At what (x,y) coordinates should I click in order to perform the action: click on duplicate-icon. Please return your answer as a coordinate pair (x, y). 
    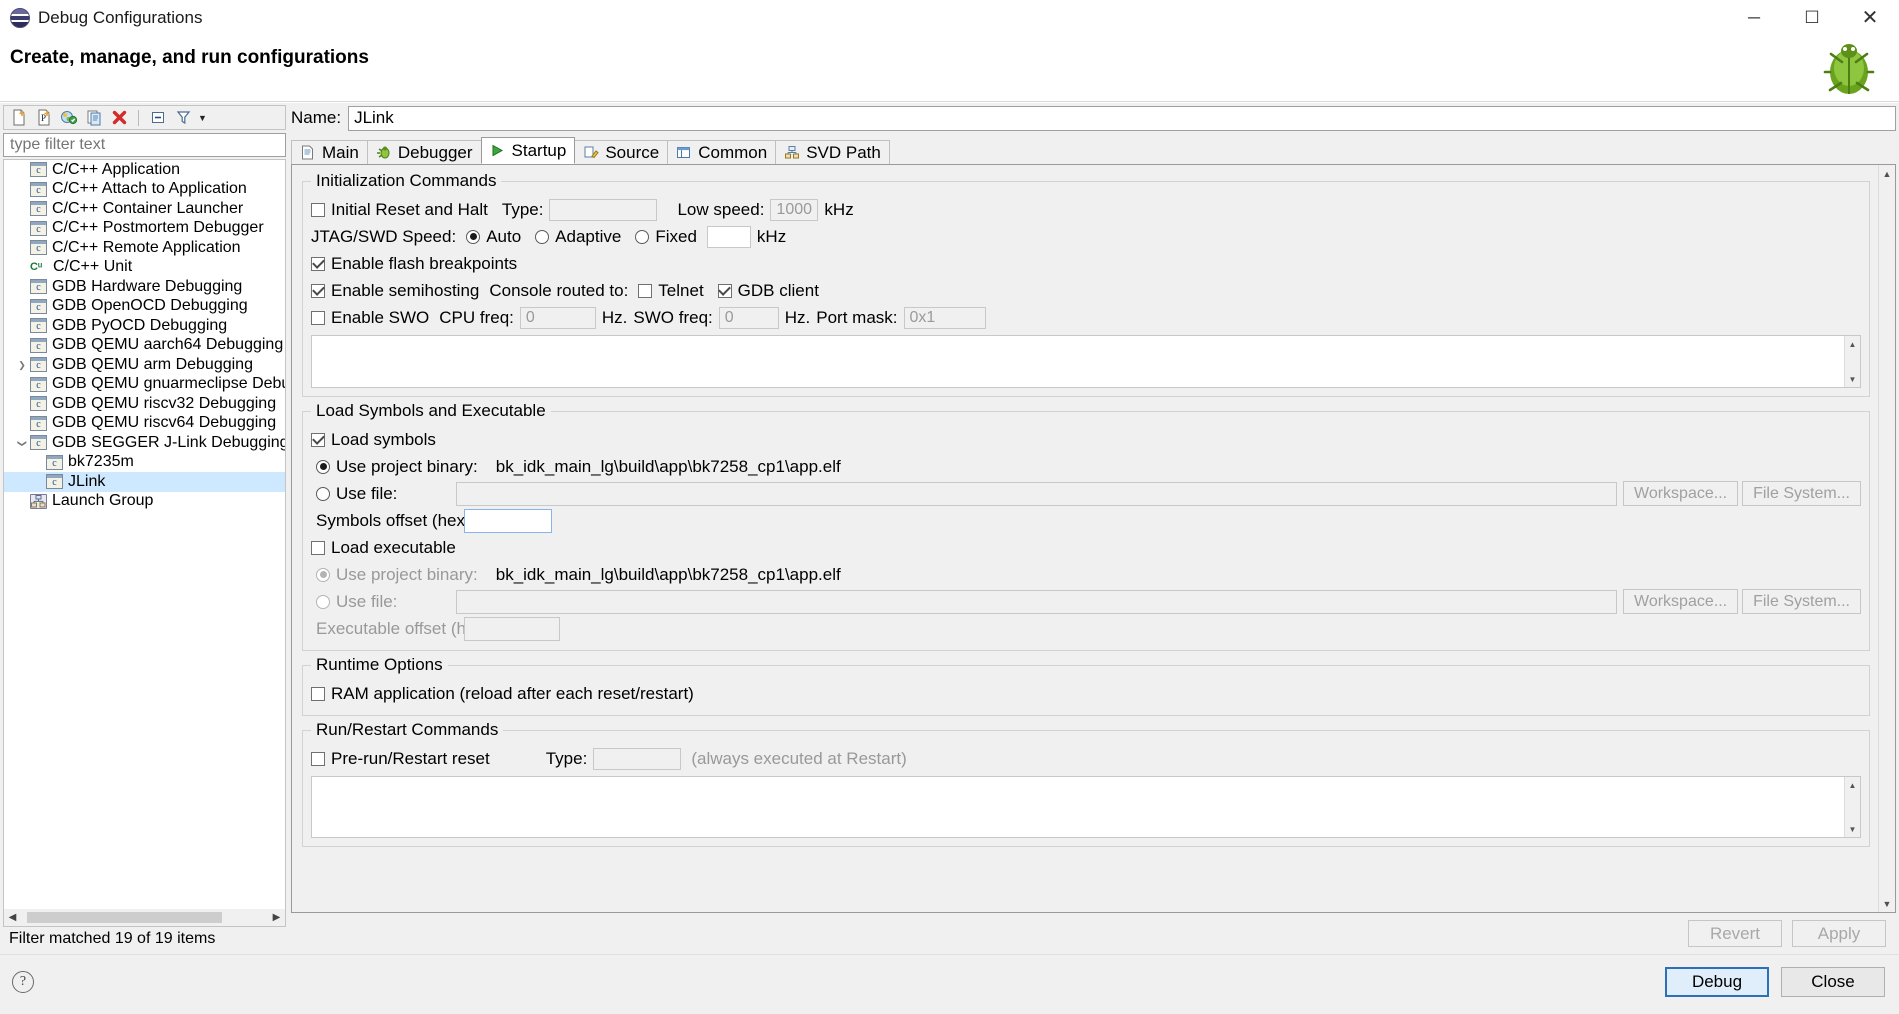
    Looking at the image, I should click on (94, 117).